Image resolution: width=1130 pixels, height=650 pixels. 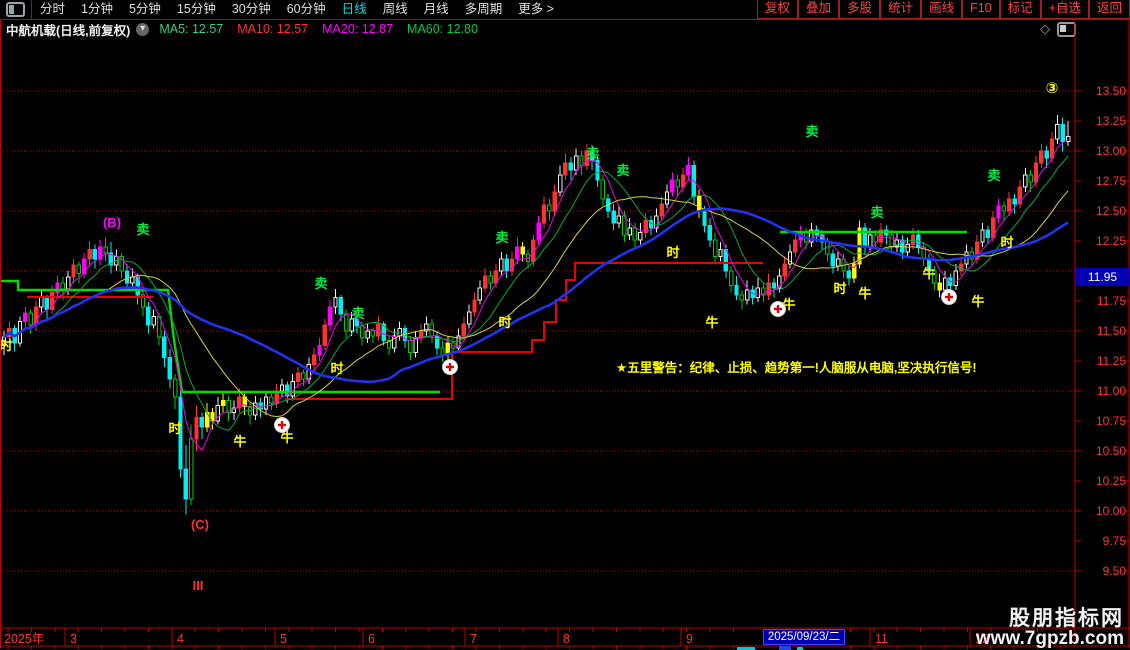 I want to click on cursor-date-box: 2025/09/23/二, so click(x=804, y=637).